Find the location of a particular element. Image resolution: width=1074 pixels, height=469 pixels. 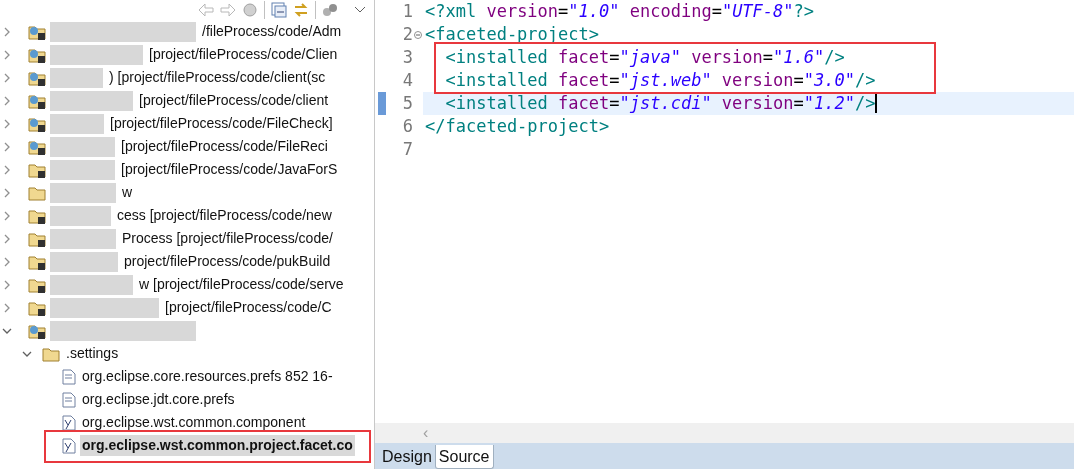

code-line: <installed facet="jst.cdi" version="1.2"/> is located at coordinates (660, 103).